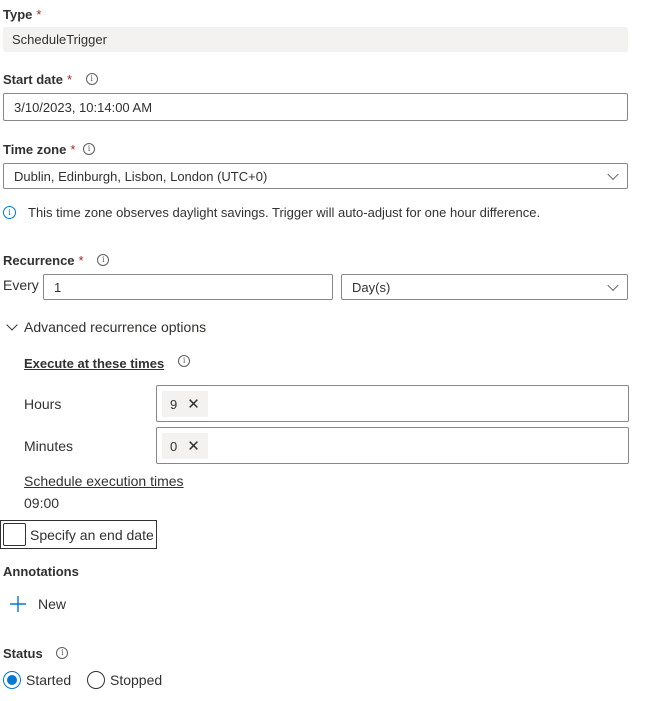 The width and height of the screenshot is (647, 701). What do you see at coordinates (52, 604) in the screenshot?
I see `add-annotation-label: New` at bounding box center [52, 604].